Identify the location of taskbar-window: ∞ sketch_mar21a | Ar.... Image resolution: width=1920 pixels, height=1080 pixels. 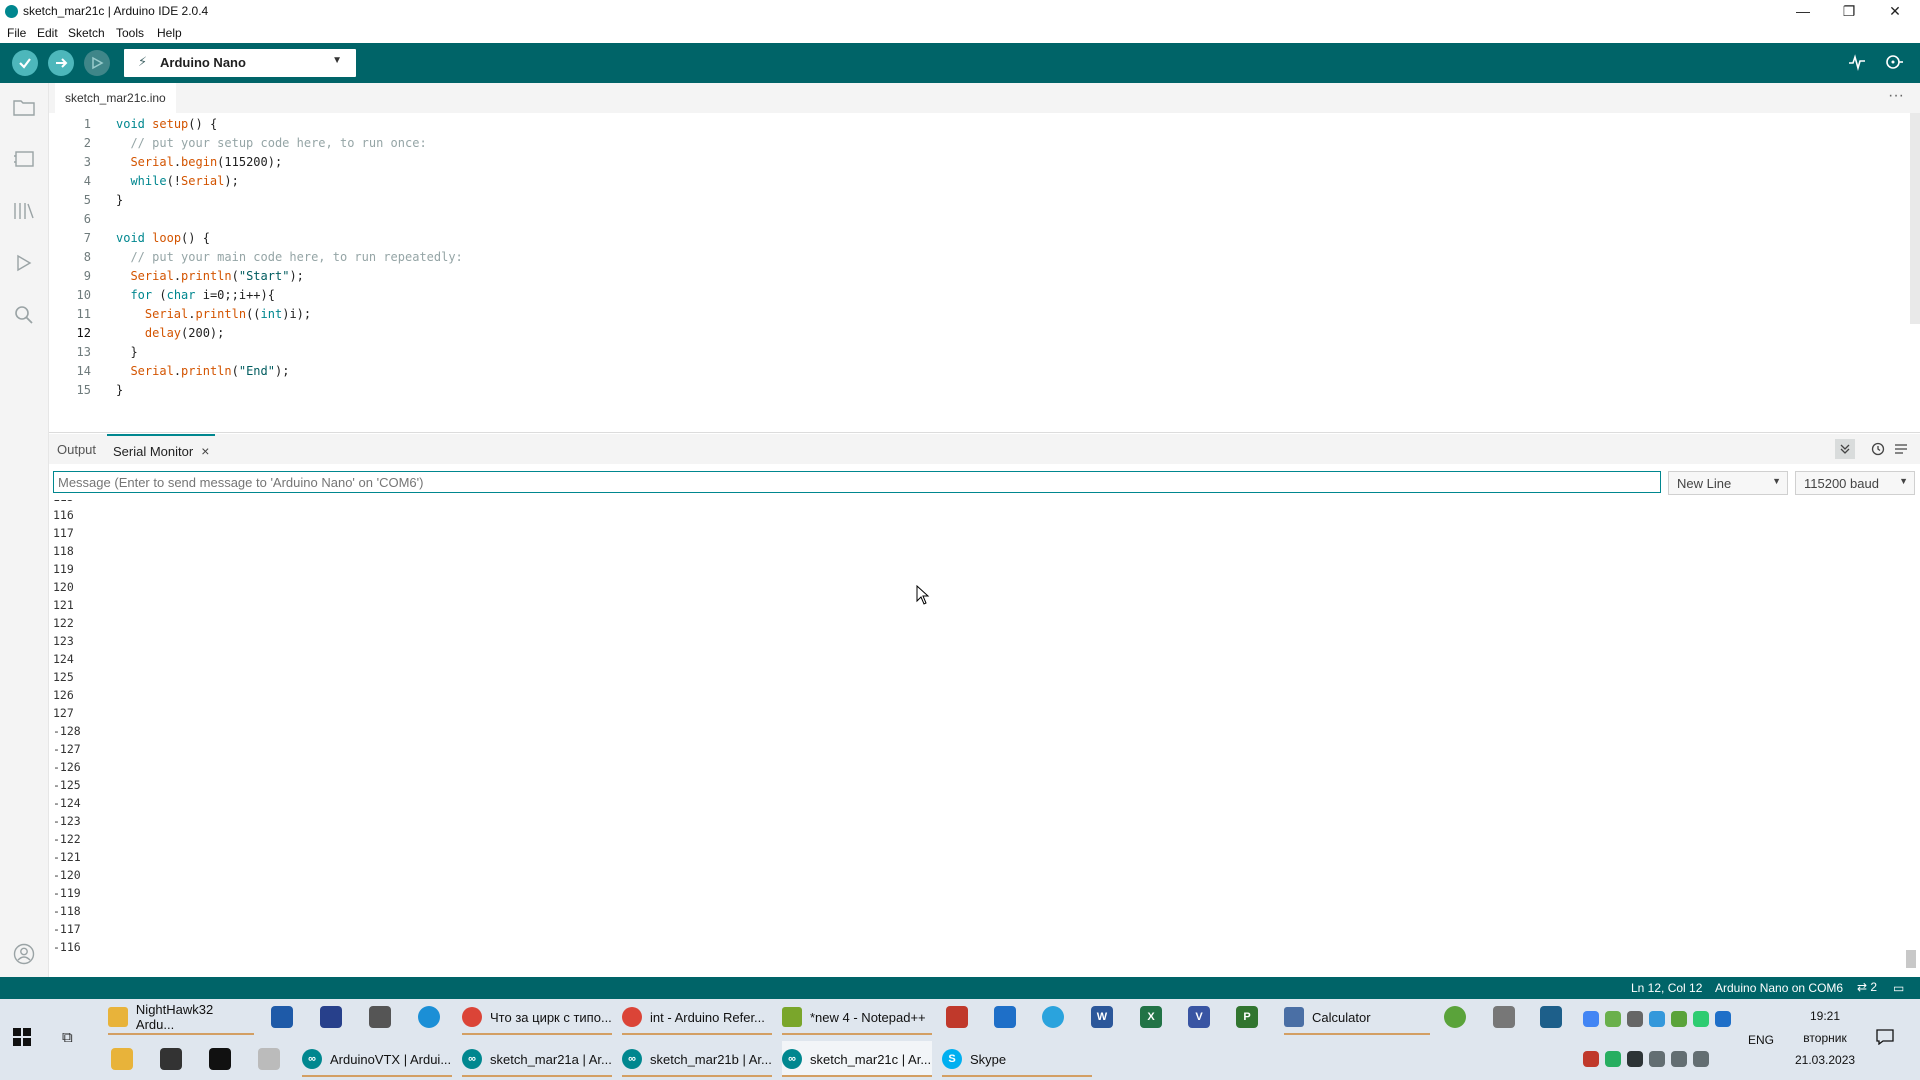
(537, 1059).